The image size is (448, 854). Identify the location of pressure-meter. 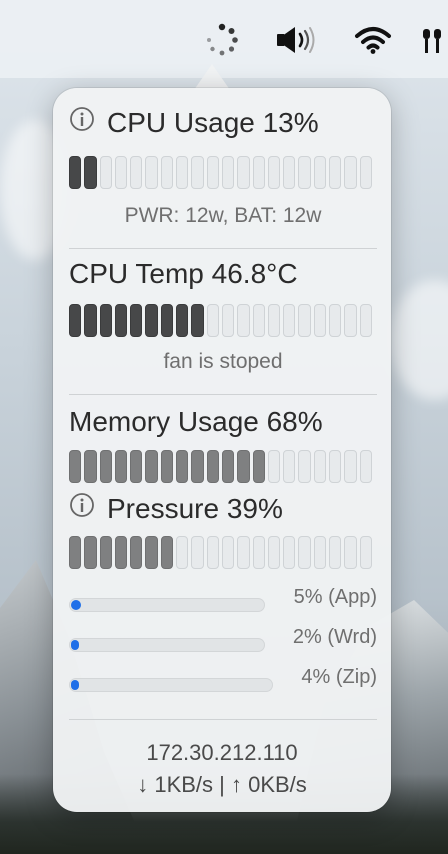
(223, 552).